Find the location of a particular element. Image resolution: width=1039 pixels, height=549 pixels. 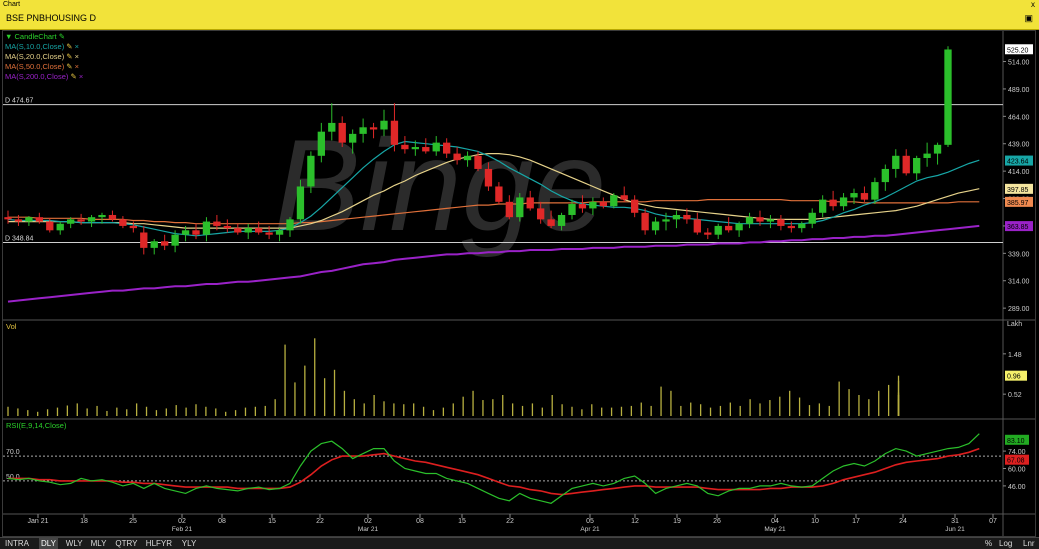

timeframe-tab: DLY is located at coordinates (48, 543).